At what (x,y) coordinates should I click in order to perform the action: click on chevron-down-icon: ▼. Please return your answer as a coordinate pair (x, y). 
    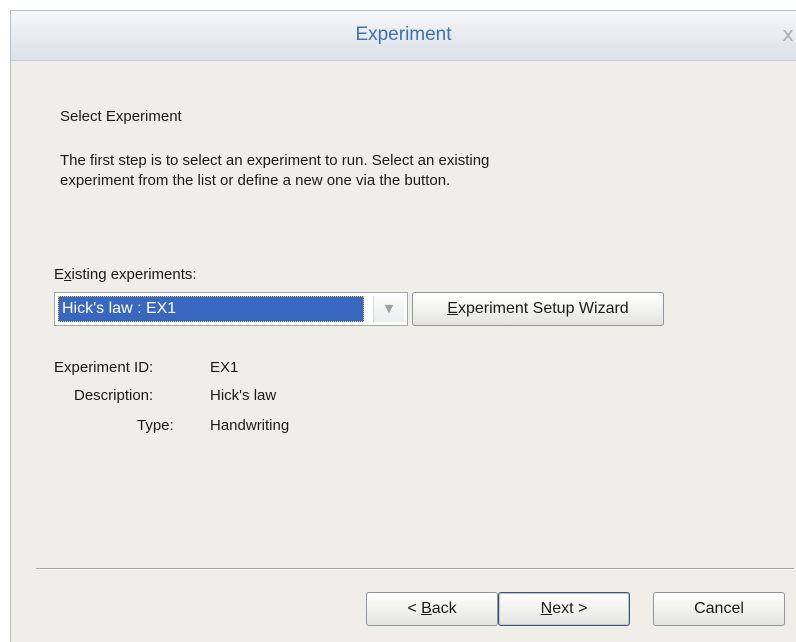
    Looking at the image, I should click on (388, 309).